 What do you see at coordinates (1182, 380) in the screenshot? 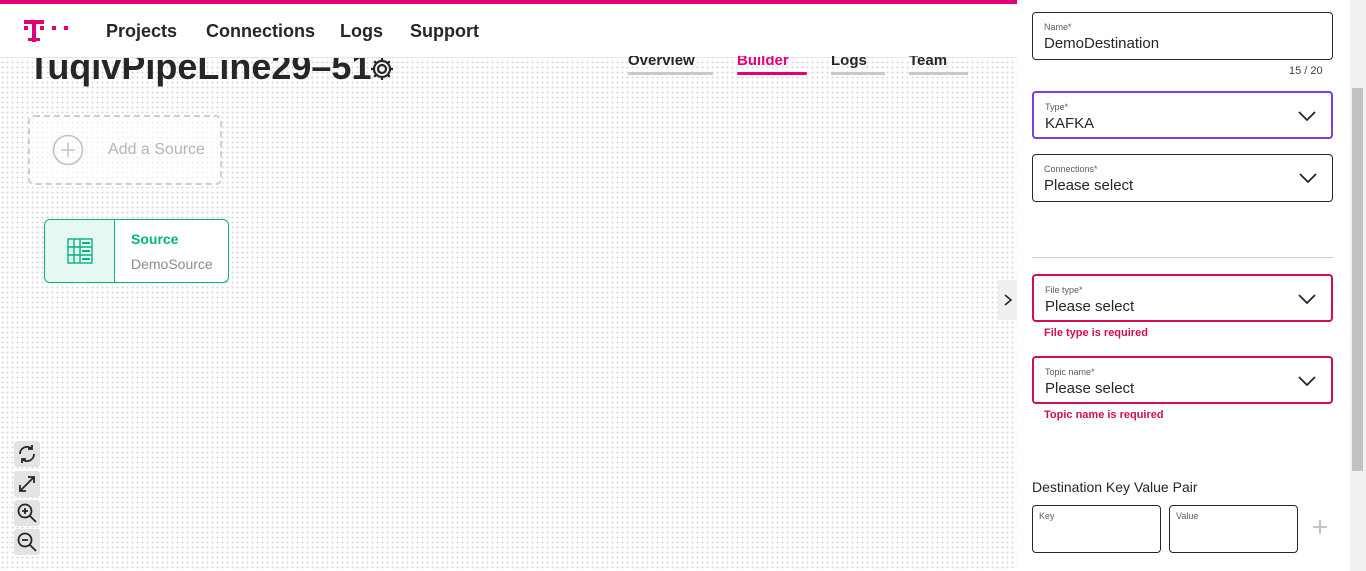
I see `topic-name-select: Topic name* Please select` at bounding box center [1182, 380].